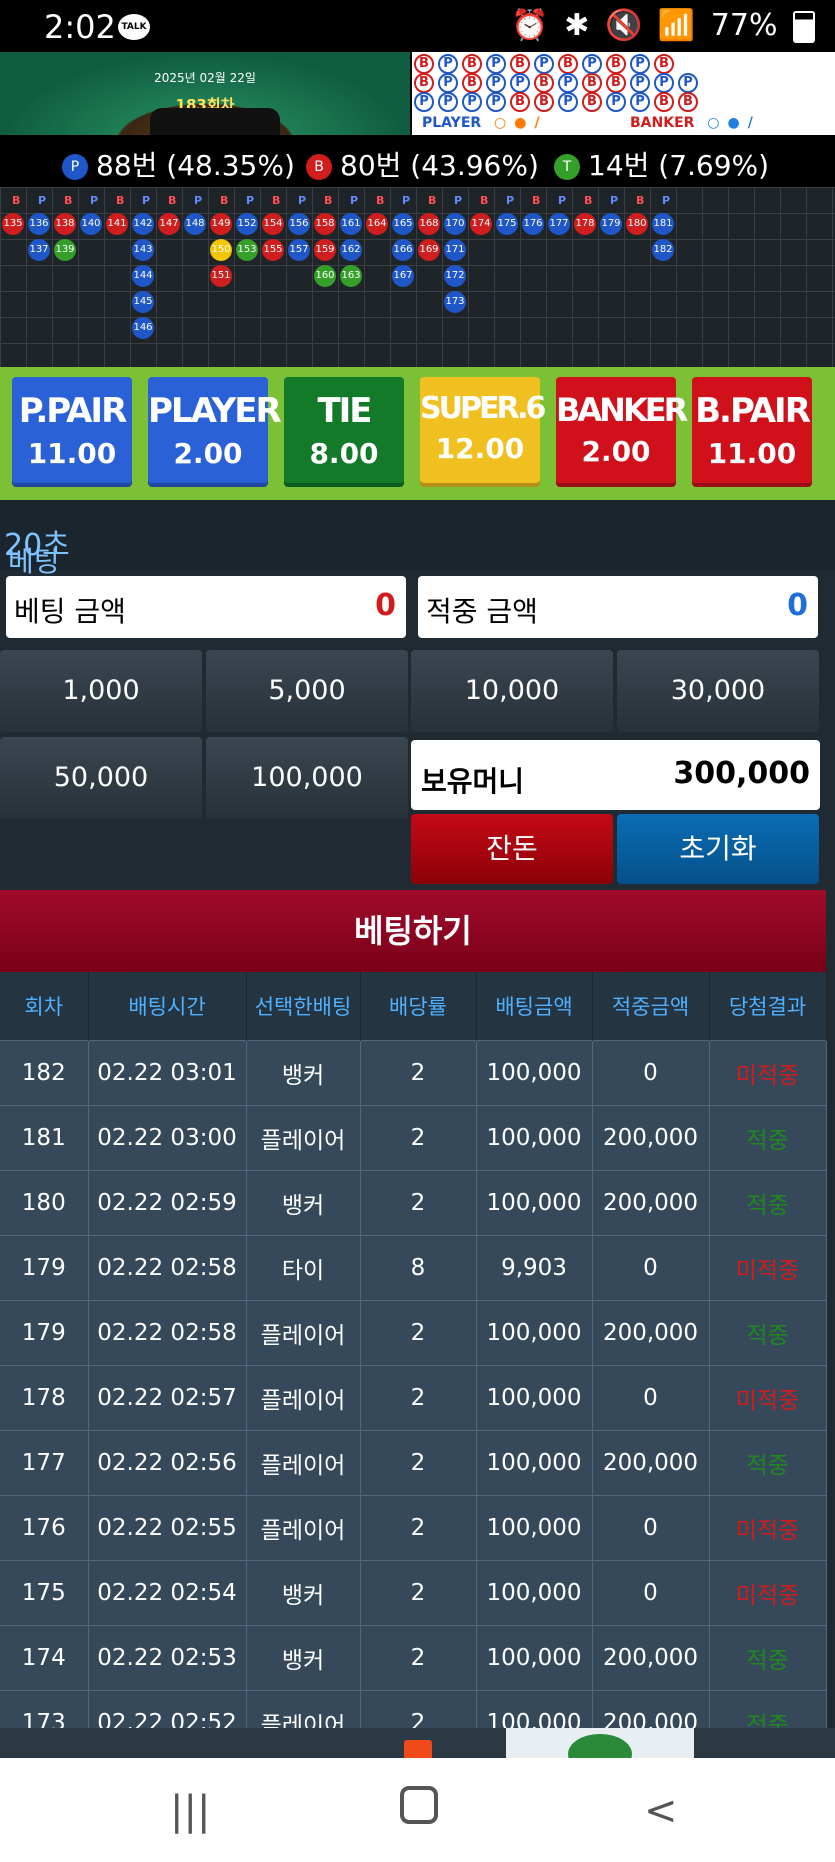  Describe the element at coordinates (44, 1398) in the screenshot. I see `history-cell: 178` at that location.